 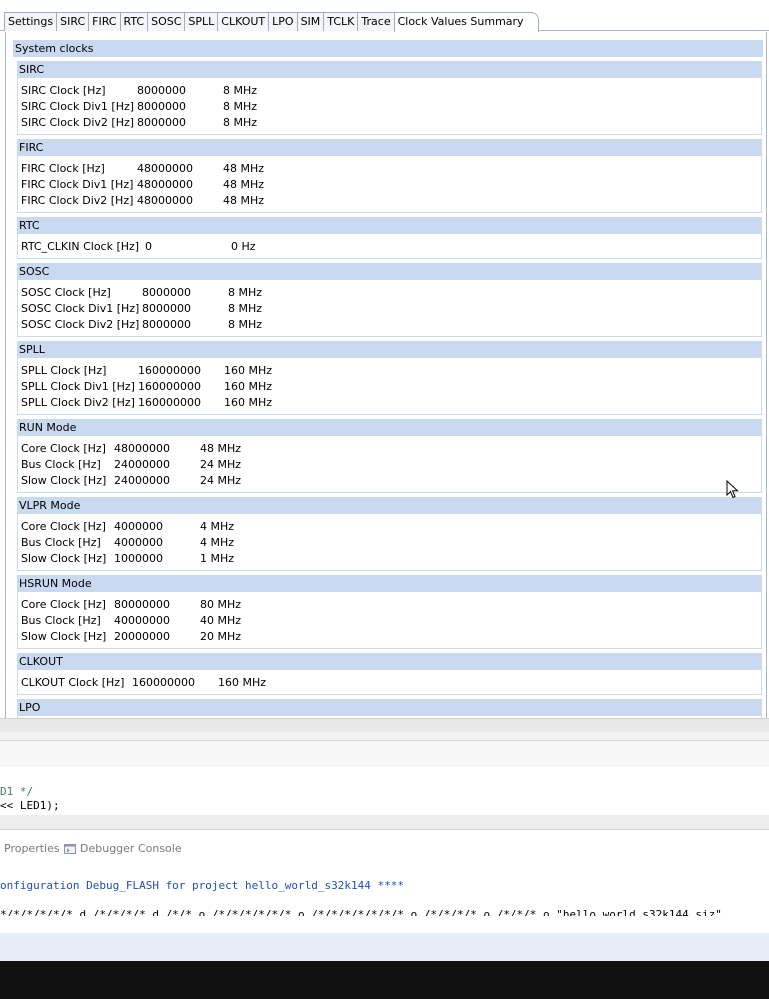 What do you see at coordinates (80, 246) in the screenshot?
I see `clock-label: RTC_CLKIN Clock [Hz]` at bounding box center [80, 246].